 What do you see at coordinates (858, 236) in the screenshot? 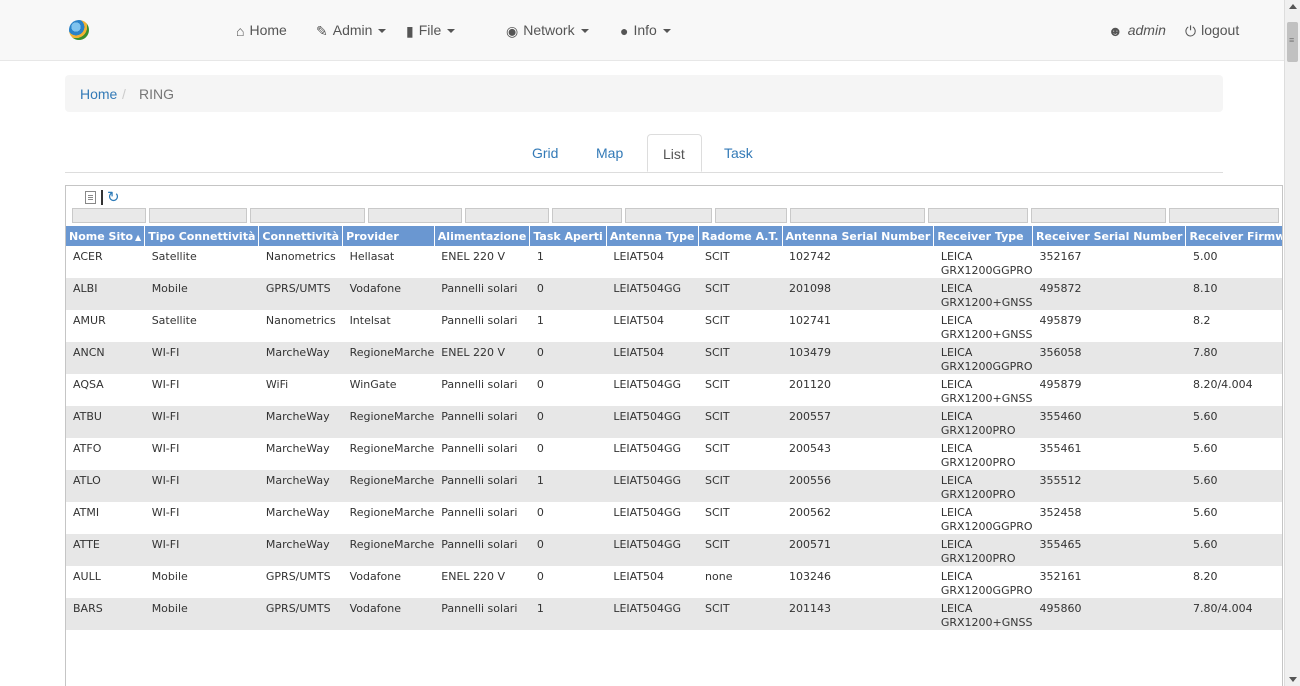
I see `column-header-antenna-serial: Antenna Serial Number` at bounding box center [858, 236].